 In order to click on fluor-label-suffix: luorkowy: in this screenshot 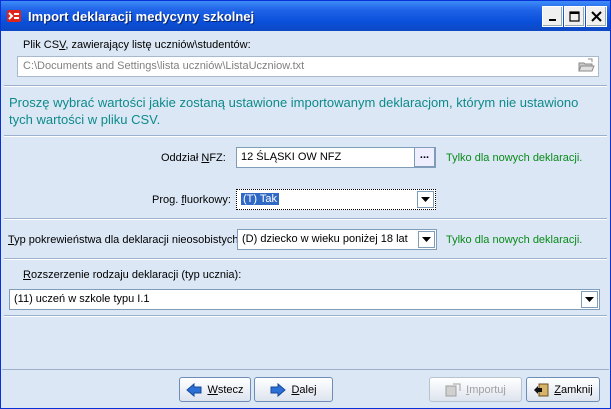, I will do `click(207, 200)`.